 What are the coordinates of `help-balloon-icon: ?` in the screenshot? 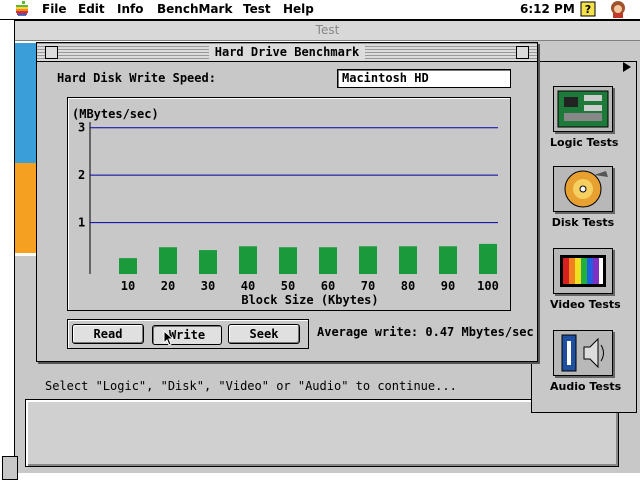 It's located at (588, 9).